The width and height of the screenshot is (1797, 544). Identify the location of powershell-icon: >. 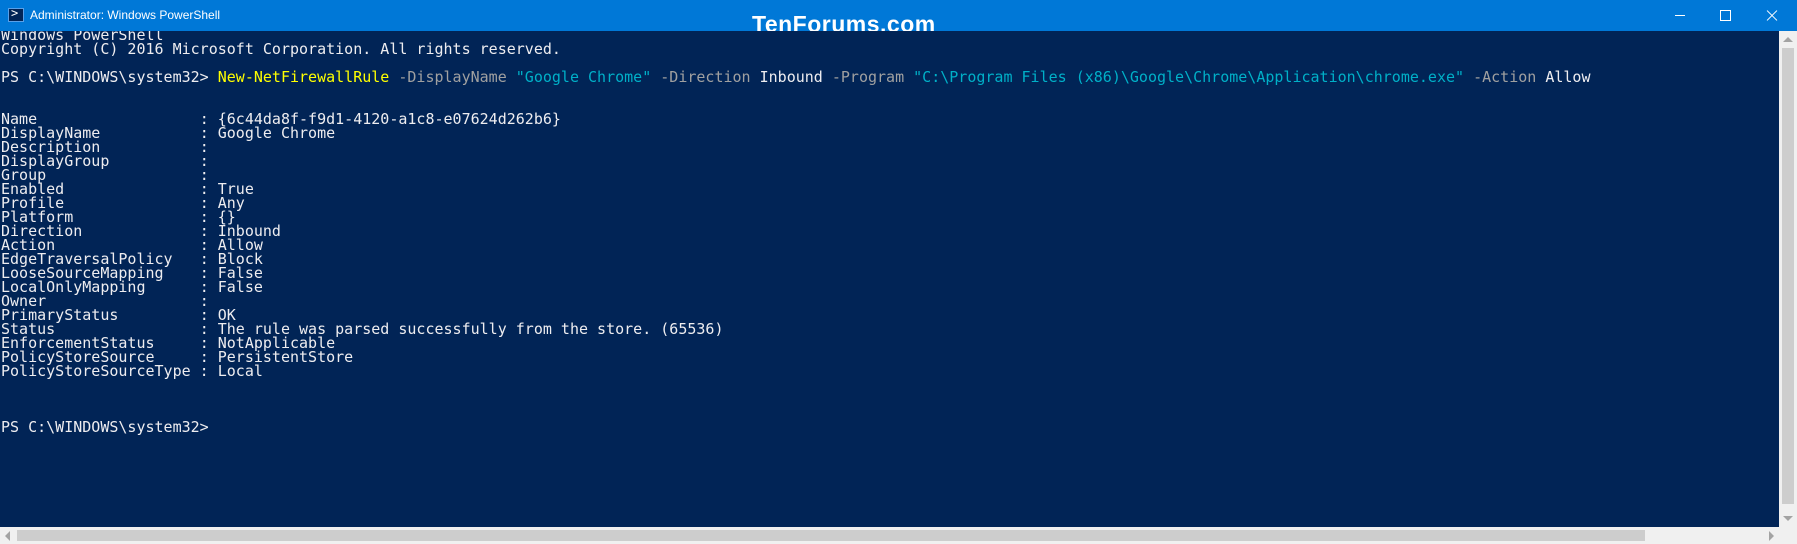
(16, 14).